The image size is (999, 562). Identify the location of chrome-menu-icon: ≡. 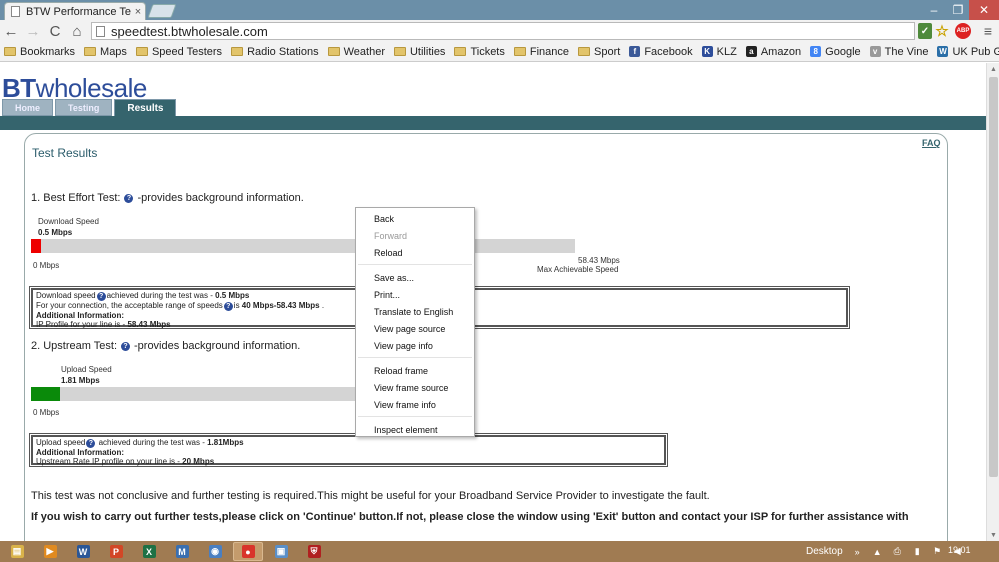
(988, 31).